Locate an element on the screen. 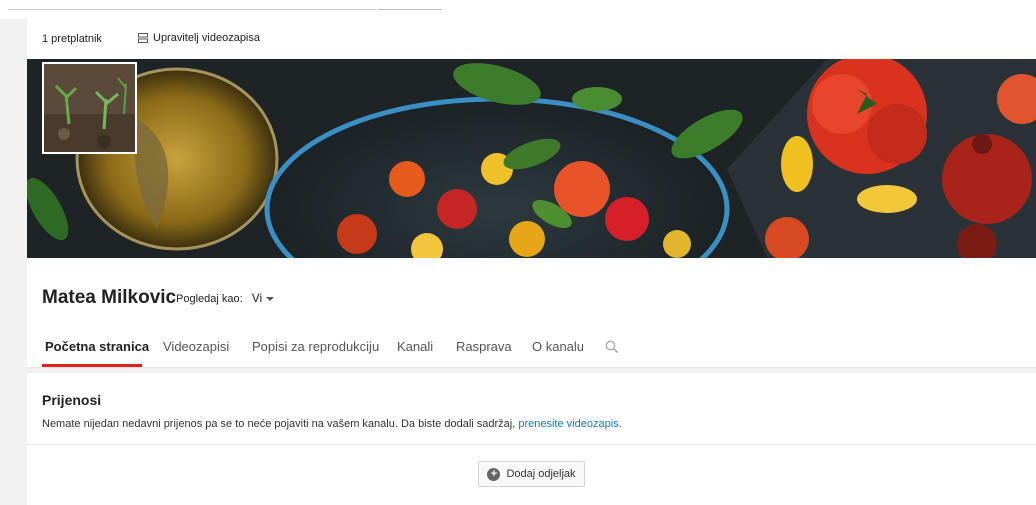  channel-name: Matea Milkovic is located at coordinates (109, 297).